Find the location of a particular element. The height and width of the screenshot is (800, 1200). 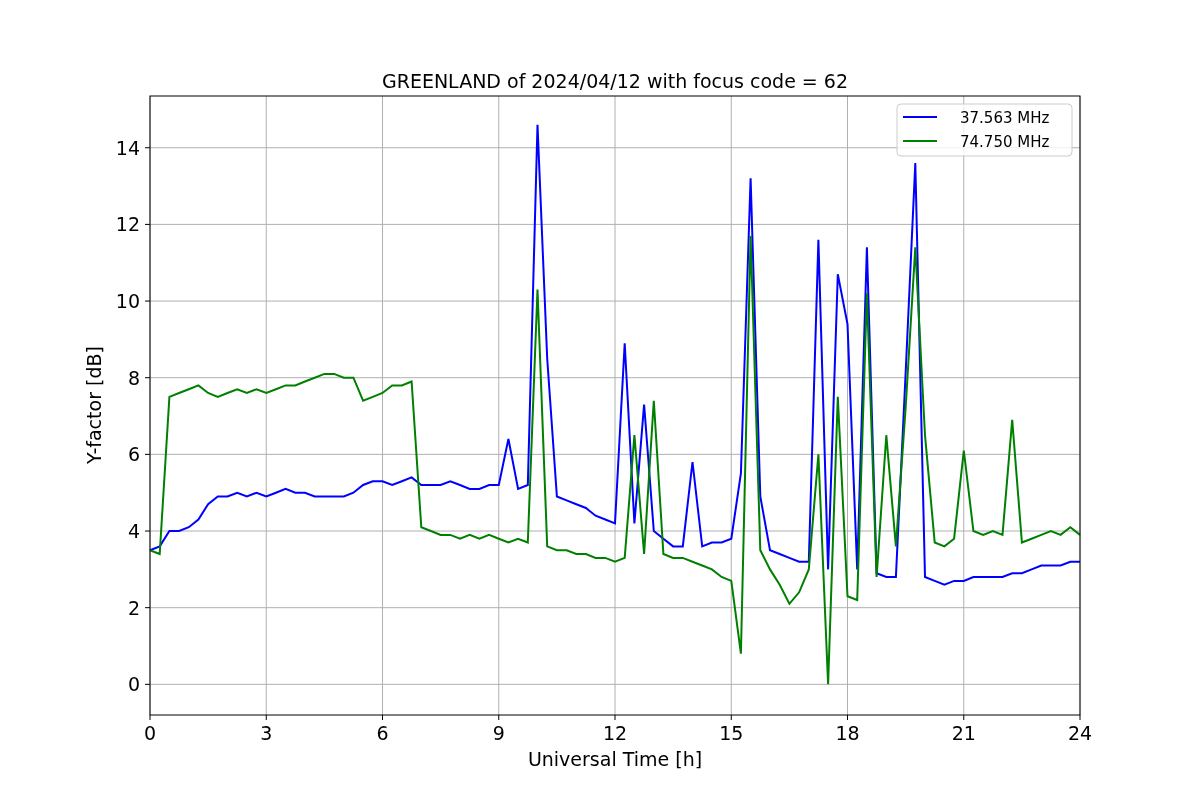

y-axis-label: Y-factor [dB] is located at coordinates (94, 405).